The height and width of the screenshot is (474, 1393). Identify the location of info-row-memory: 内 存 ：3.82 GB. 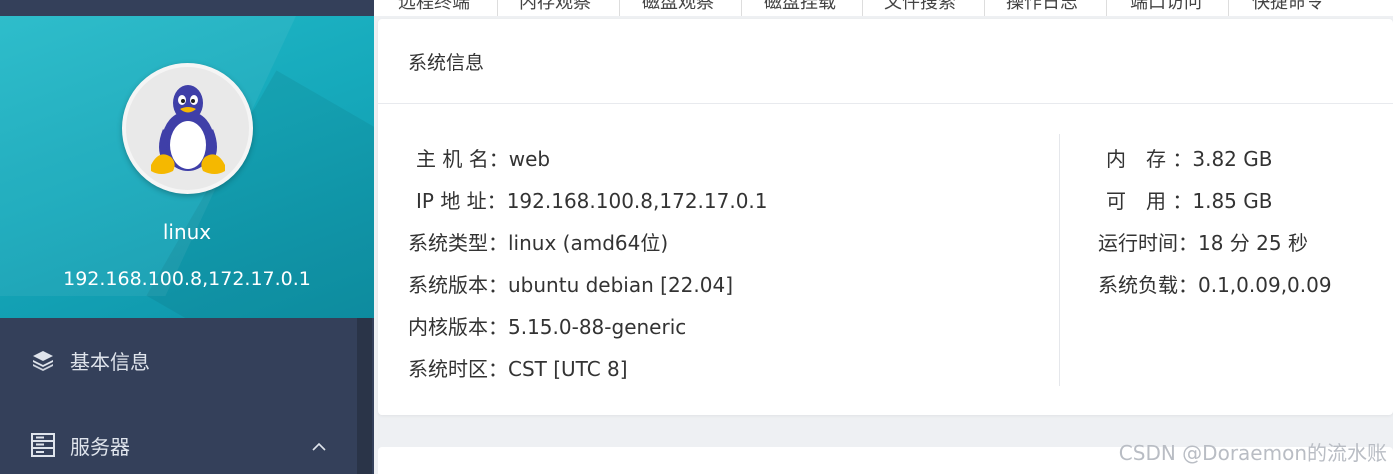
(1189, 157).